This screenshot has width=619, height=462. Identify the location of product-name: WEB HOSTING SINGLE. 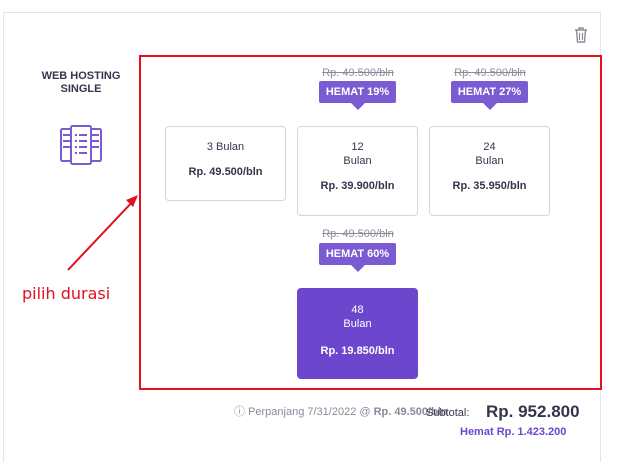
(81, 82).